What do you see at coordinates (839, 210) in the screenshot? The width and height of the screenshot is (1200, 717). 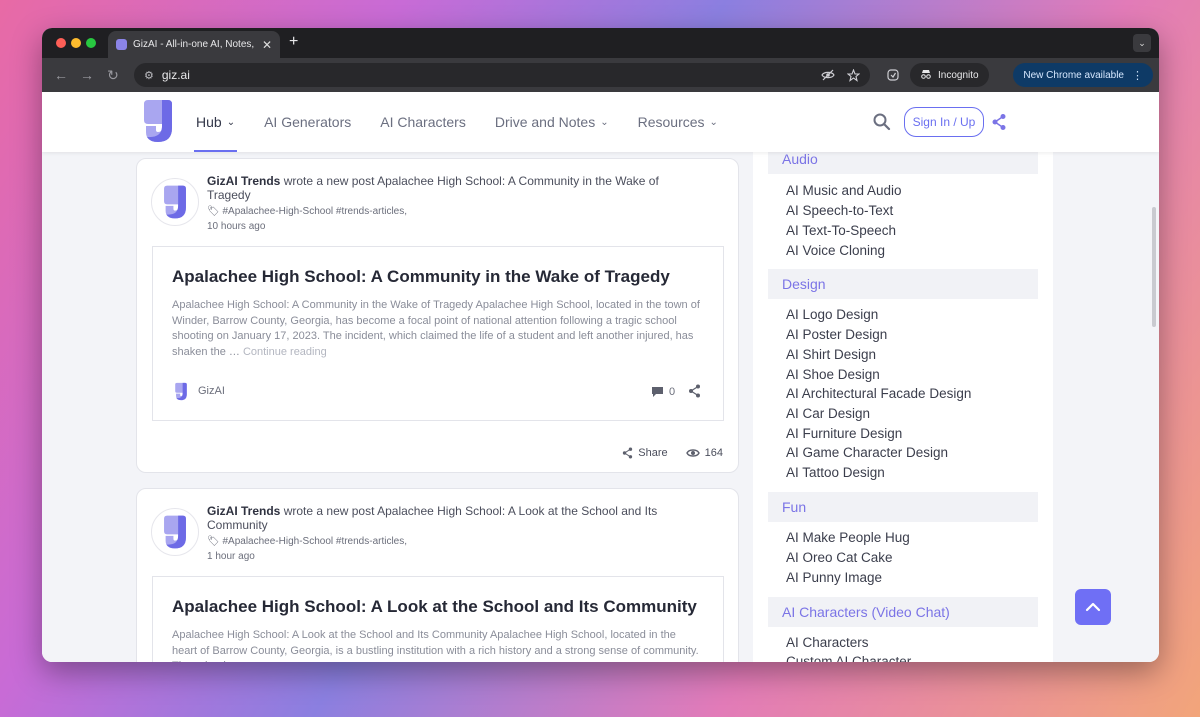 I see `sidebar-item-ai-speech-to-text: AI Speech-to-Text` at bounding box center [839, 210].